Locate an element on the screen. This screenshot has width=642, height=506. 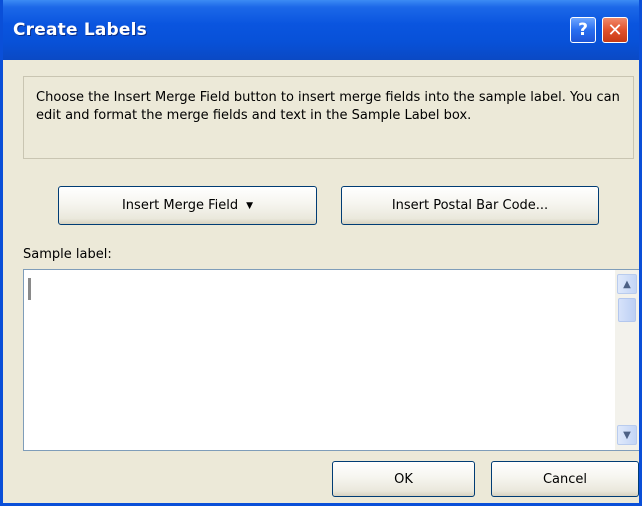
scroll-down-button: ▼ is located at coordinates (627, 435).